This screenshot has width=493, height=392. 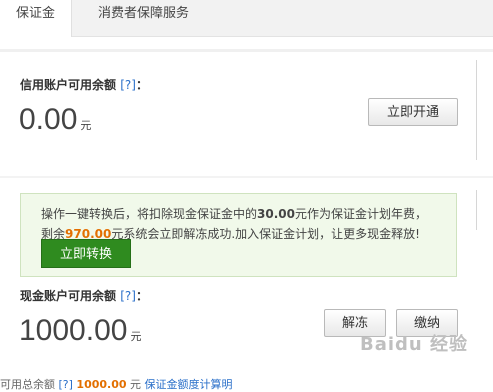 I want to click on cash-balance-amount: 1000.00 元, so click(x=80, y=331).